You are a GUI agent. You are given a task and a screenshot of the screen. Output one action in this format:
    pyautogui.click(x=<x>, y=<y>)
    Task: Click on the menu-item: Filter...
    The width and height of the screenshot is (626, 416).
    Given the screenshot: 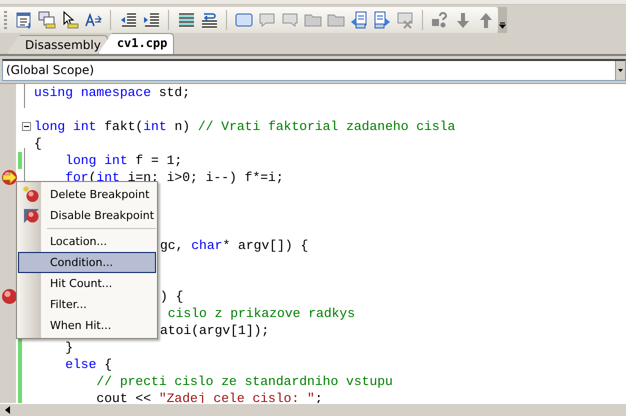 What is the action you would take?
    pyautogui.click(x=87, y=304)
    